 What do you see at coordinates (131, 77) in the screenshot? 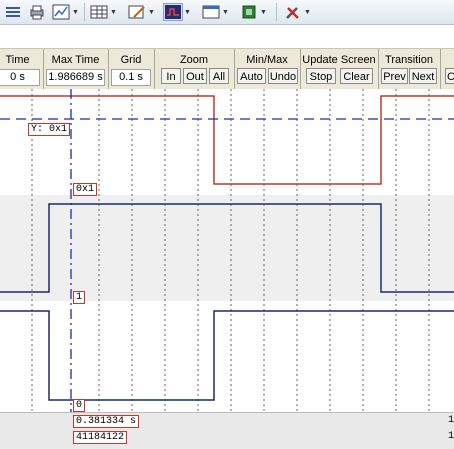
I see `grid-value: 0.1 s` at bounding box center [131, 77].